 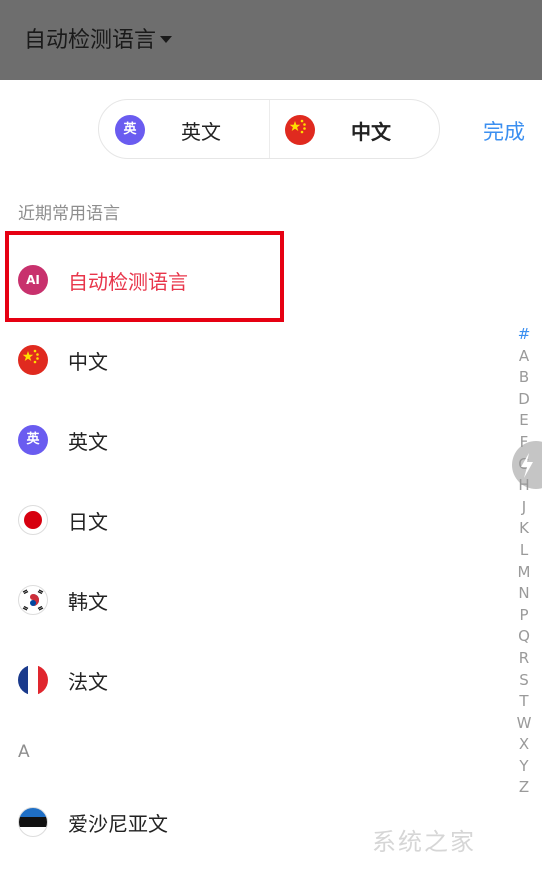 I want to click on japan-flag-icon, so click(x=33, y=520).